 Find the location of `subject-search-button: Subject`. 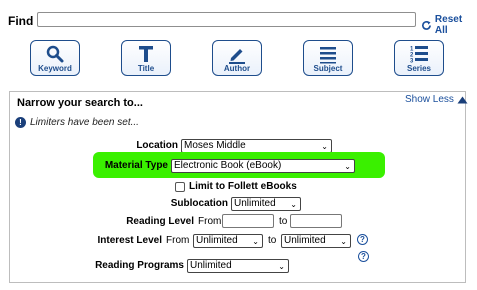

subject-search-button: Subject is located at coordinates (328, 58).